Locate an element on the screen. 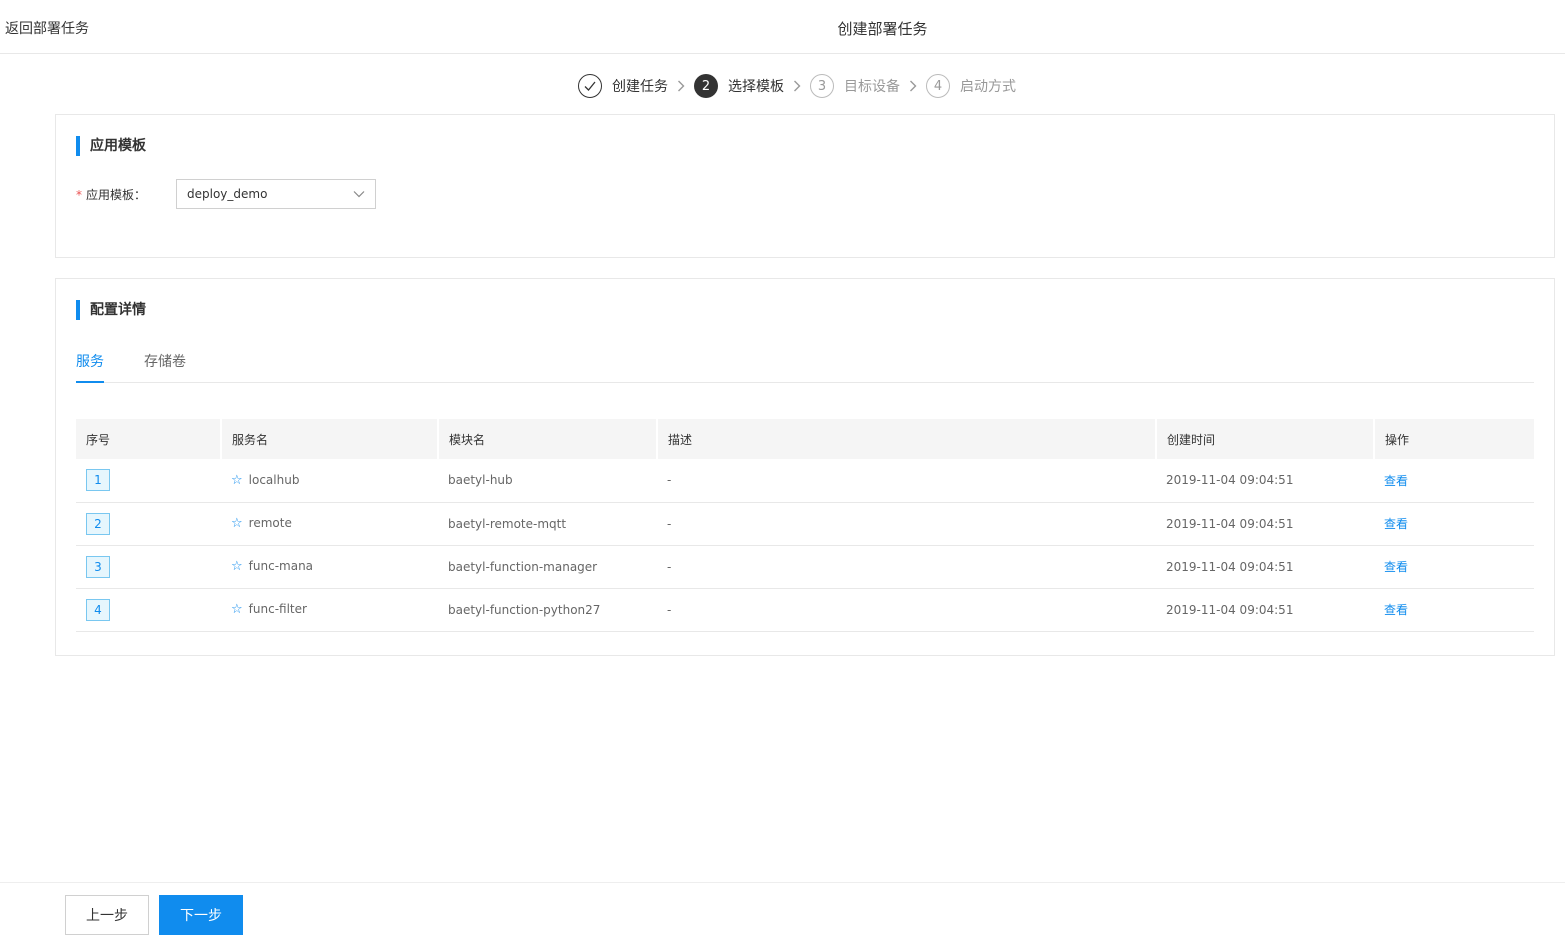 Image resolution: width=1565 pixels, height=940 pixels. col-desc: 描述 is located at coordinates (907, 439).